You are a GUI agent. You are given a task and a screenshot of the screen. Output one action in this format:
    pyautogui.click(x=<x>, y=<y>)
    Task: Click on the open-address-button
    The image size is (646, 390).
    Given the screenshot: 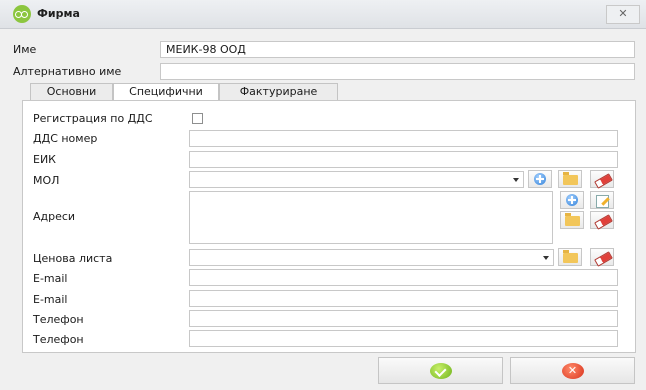 What is the action you would take?
    pyautogui.click(x=572, y=220)
    